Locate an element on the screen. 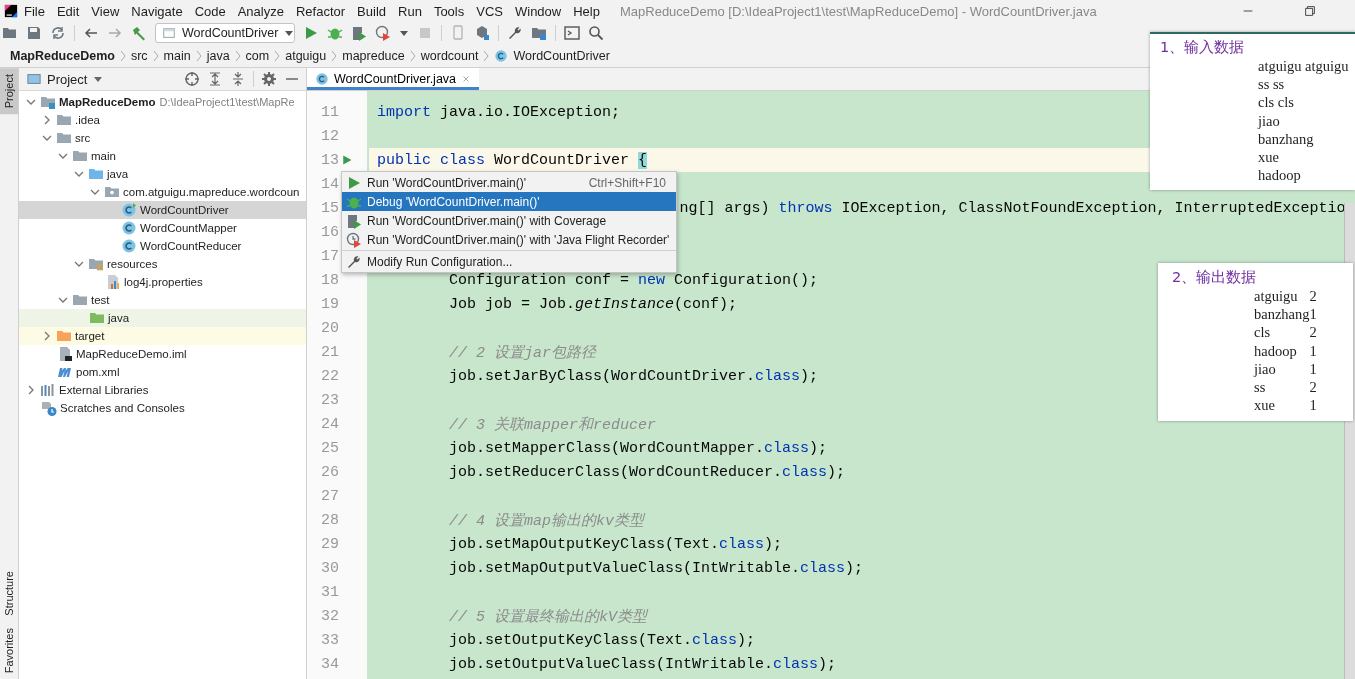 This screenshot has width=1355, height=679. tree-item: WordCountDriver is located at coordinates (162, 210).